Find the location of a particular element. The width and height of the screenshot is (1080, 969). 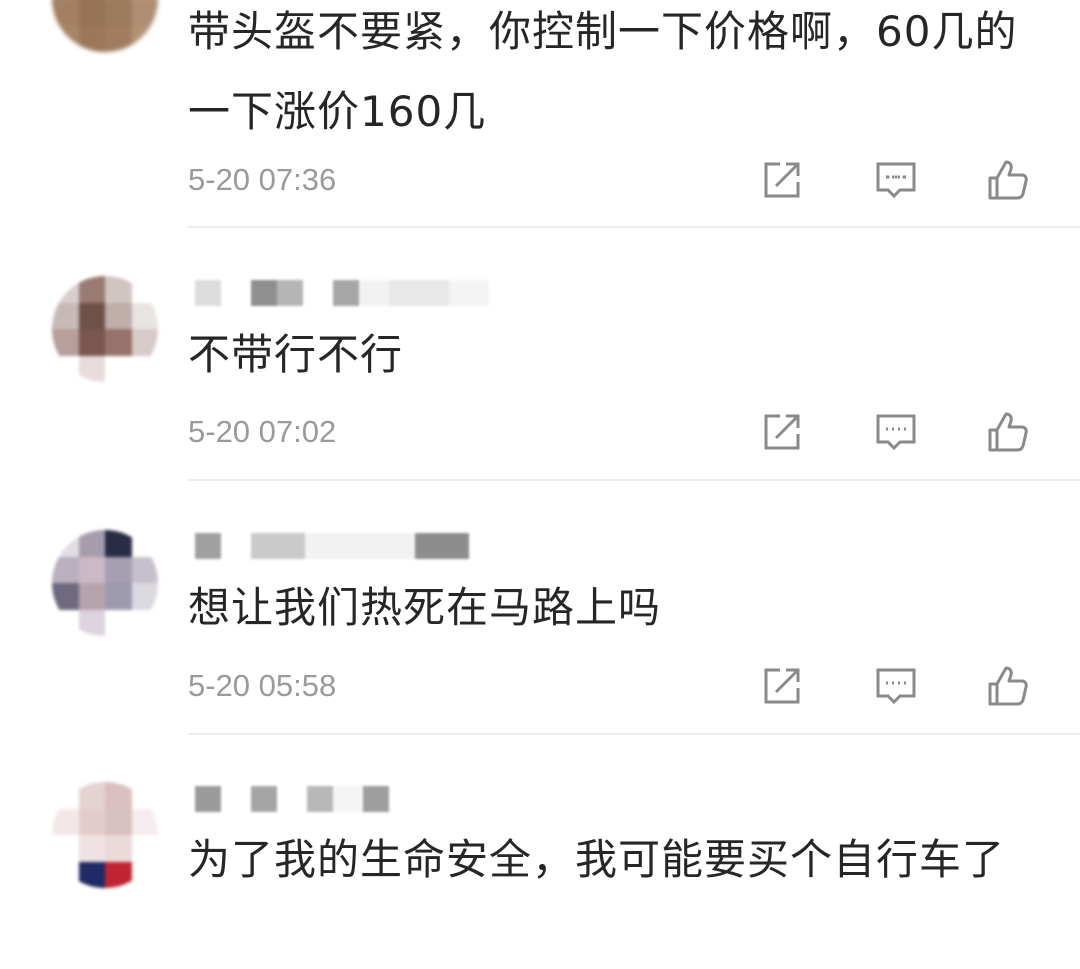

comment-text: 为了我的生命安全，我可能要买个自行车了 is located at coordinates (597, 859).